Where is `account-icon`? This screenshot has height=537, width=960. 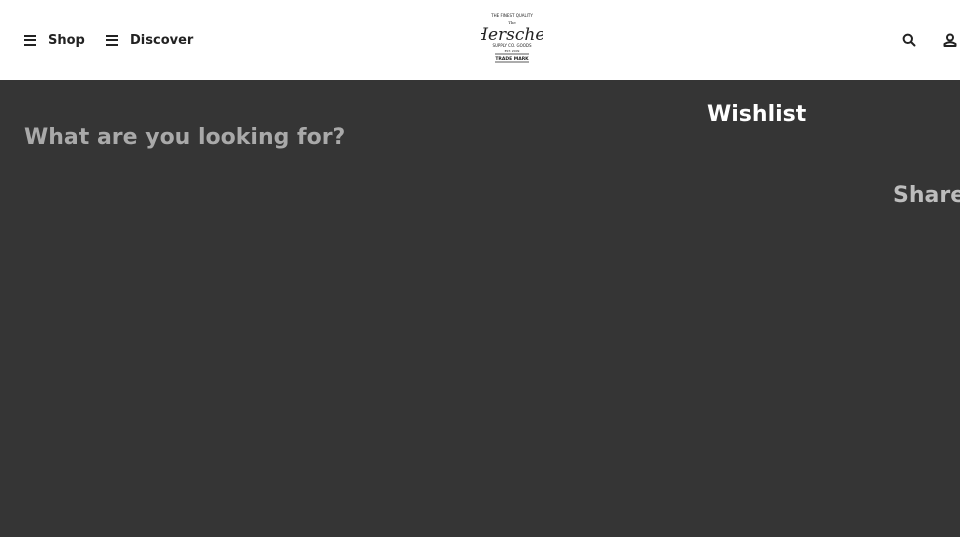
account-icon is located at coordinates (950, 40).